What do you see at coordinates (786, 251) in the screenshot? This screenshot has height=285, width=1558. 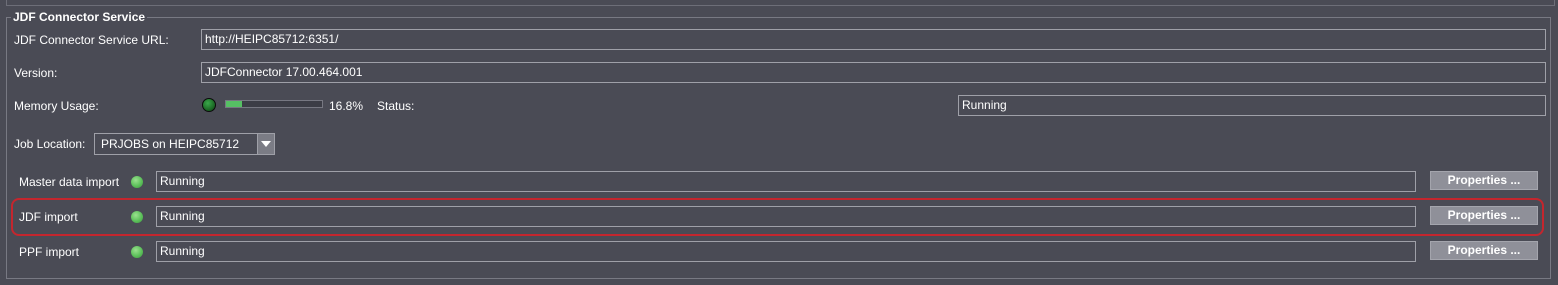 I see `ppf-import-status-field: Running` at bounding box center [786, 251].